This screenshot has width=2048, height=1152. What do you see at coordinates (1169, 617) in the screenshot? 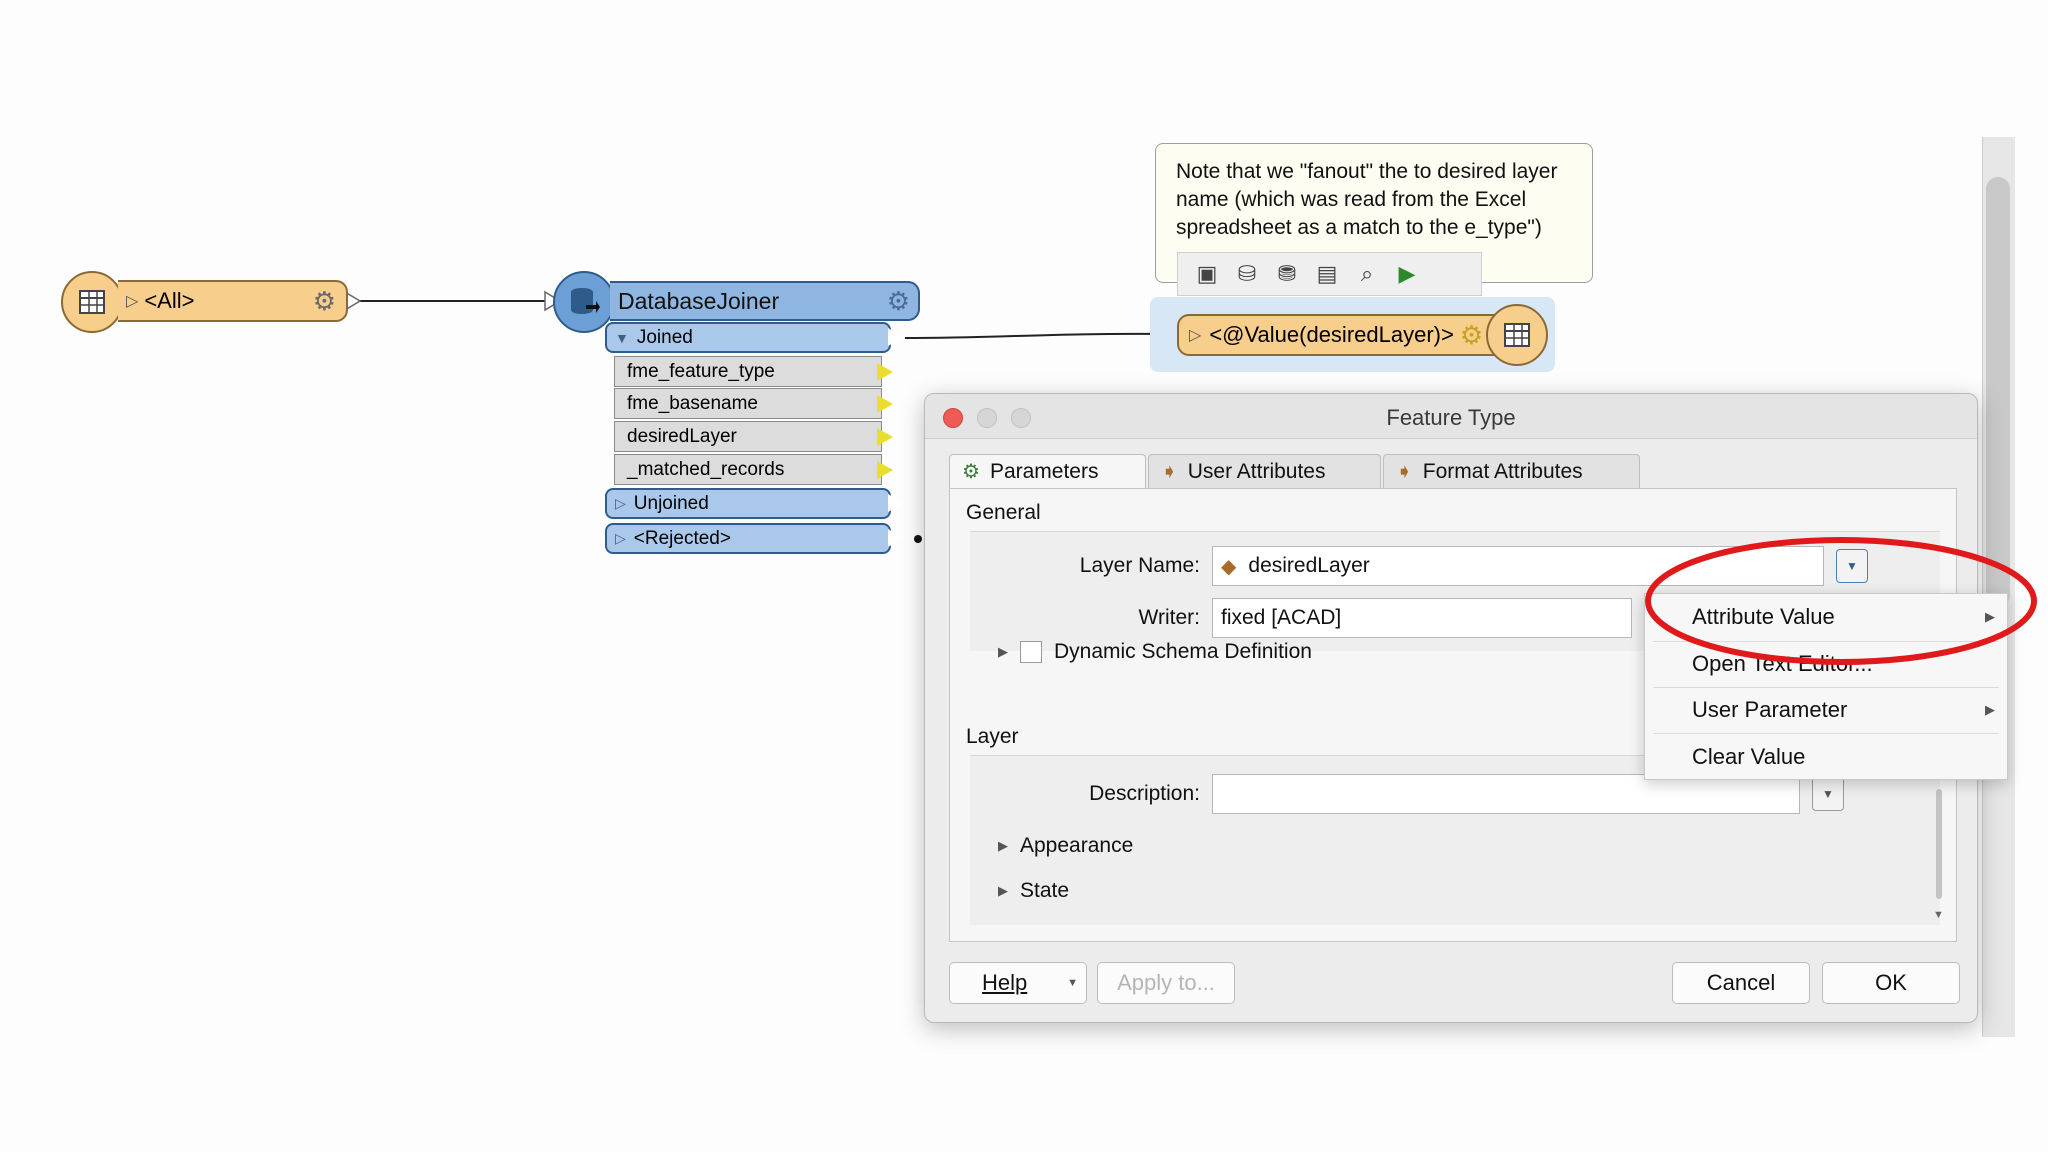
I see `writer-label: Writer:` at bounding box center [1169, 617].